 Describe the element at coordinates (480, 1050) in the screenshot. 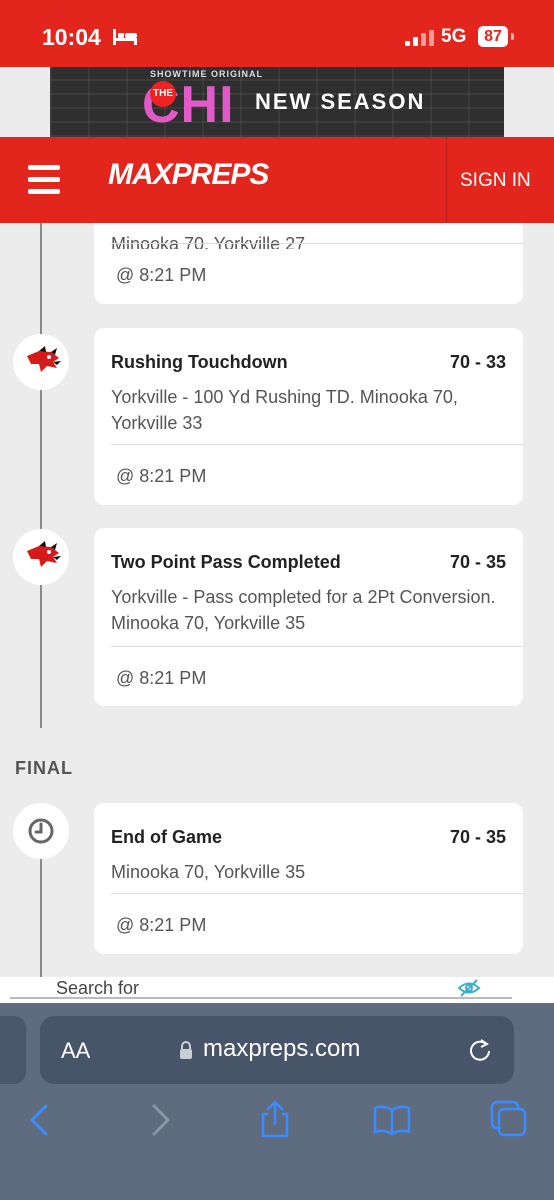

I see `reload-icon` at that location.